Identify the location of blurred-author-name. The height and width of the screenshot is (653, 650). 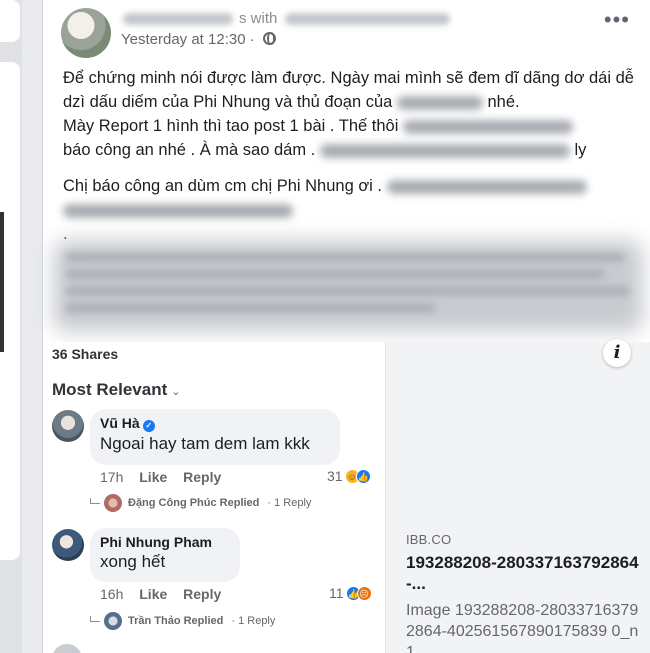
(178, 19).